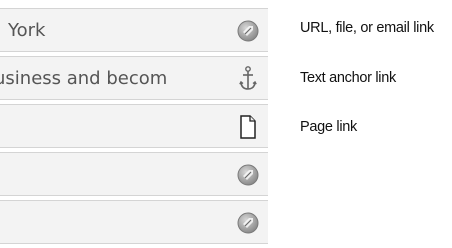  I want to click on link-row: York, so click(134, 30).